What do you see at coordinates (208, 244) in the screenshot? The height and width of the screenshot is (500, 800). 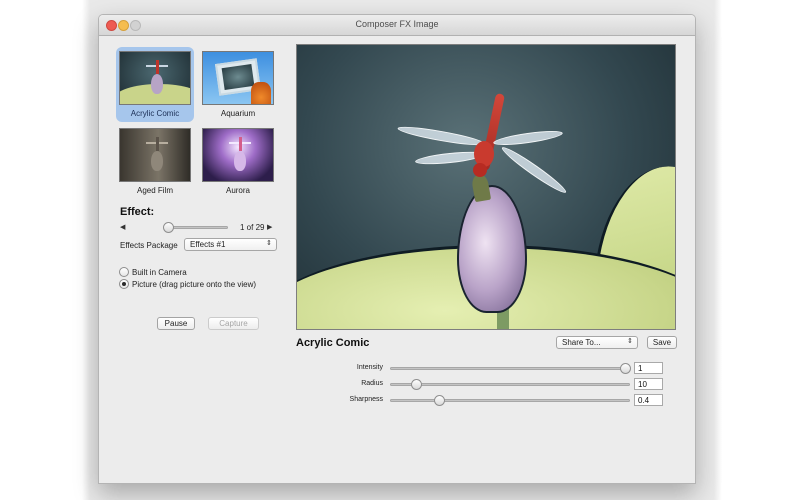 I see `effects-package-value: Effects #1` at bounding box center [208, 244].